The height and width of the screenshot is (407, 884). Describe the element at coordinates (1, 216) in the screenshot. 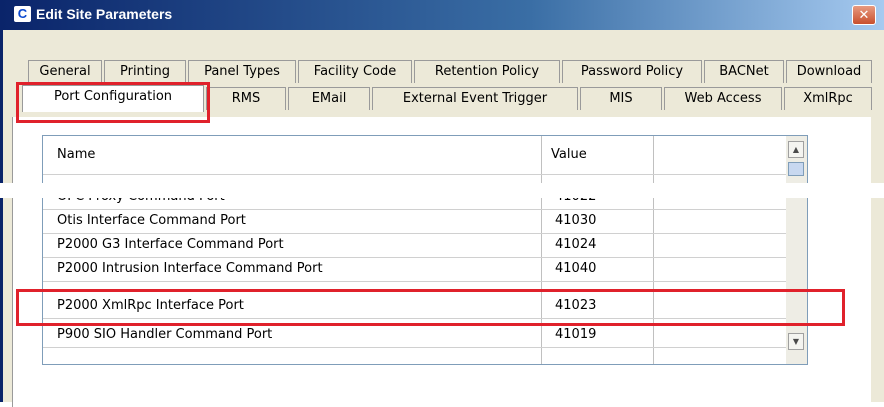

I see `window-border` at that location.